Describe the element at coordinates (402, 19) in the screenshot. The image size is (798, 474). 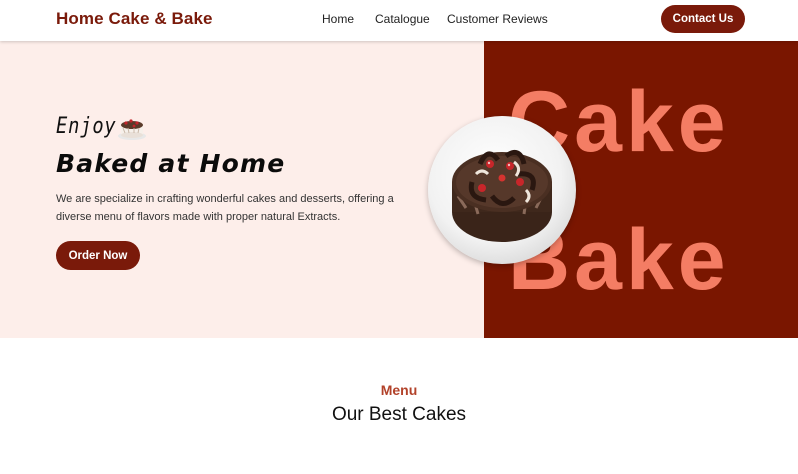
I see `nav-link-catalogue: Catalogue` at that location.